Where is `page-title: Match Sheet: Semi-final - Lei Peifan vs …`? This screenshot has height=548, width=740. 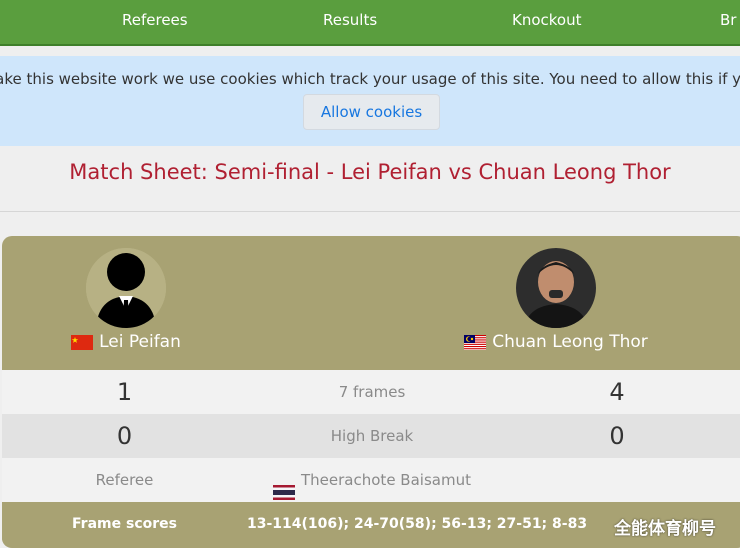 page-title: Match Sheet: Semi-final - Lei Peifan vs … is located at coordinates (370, 172).